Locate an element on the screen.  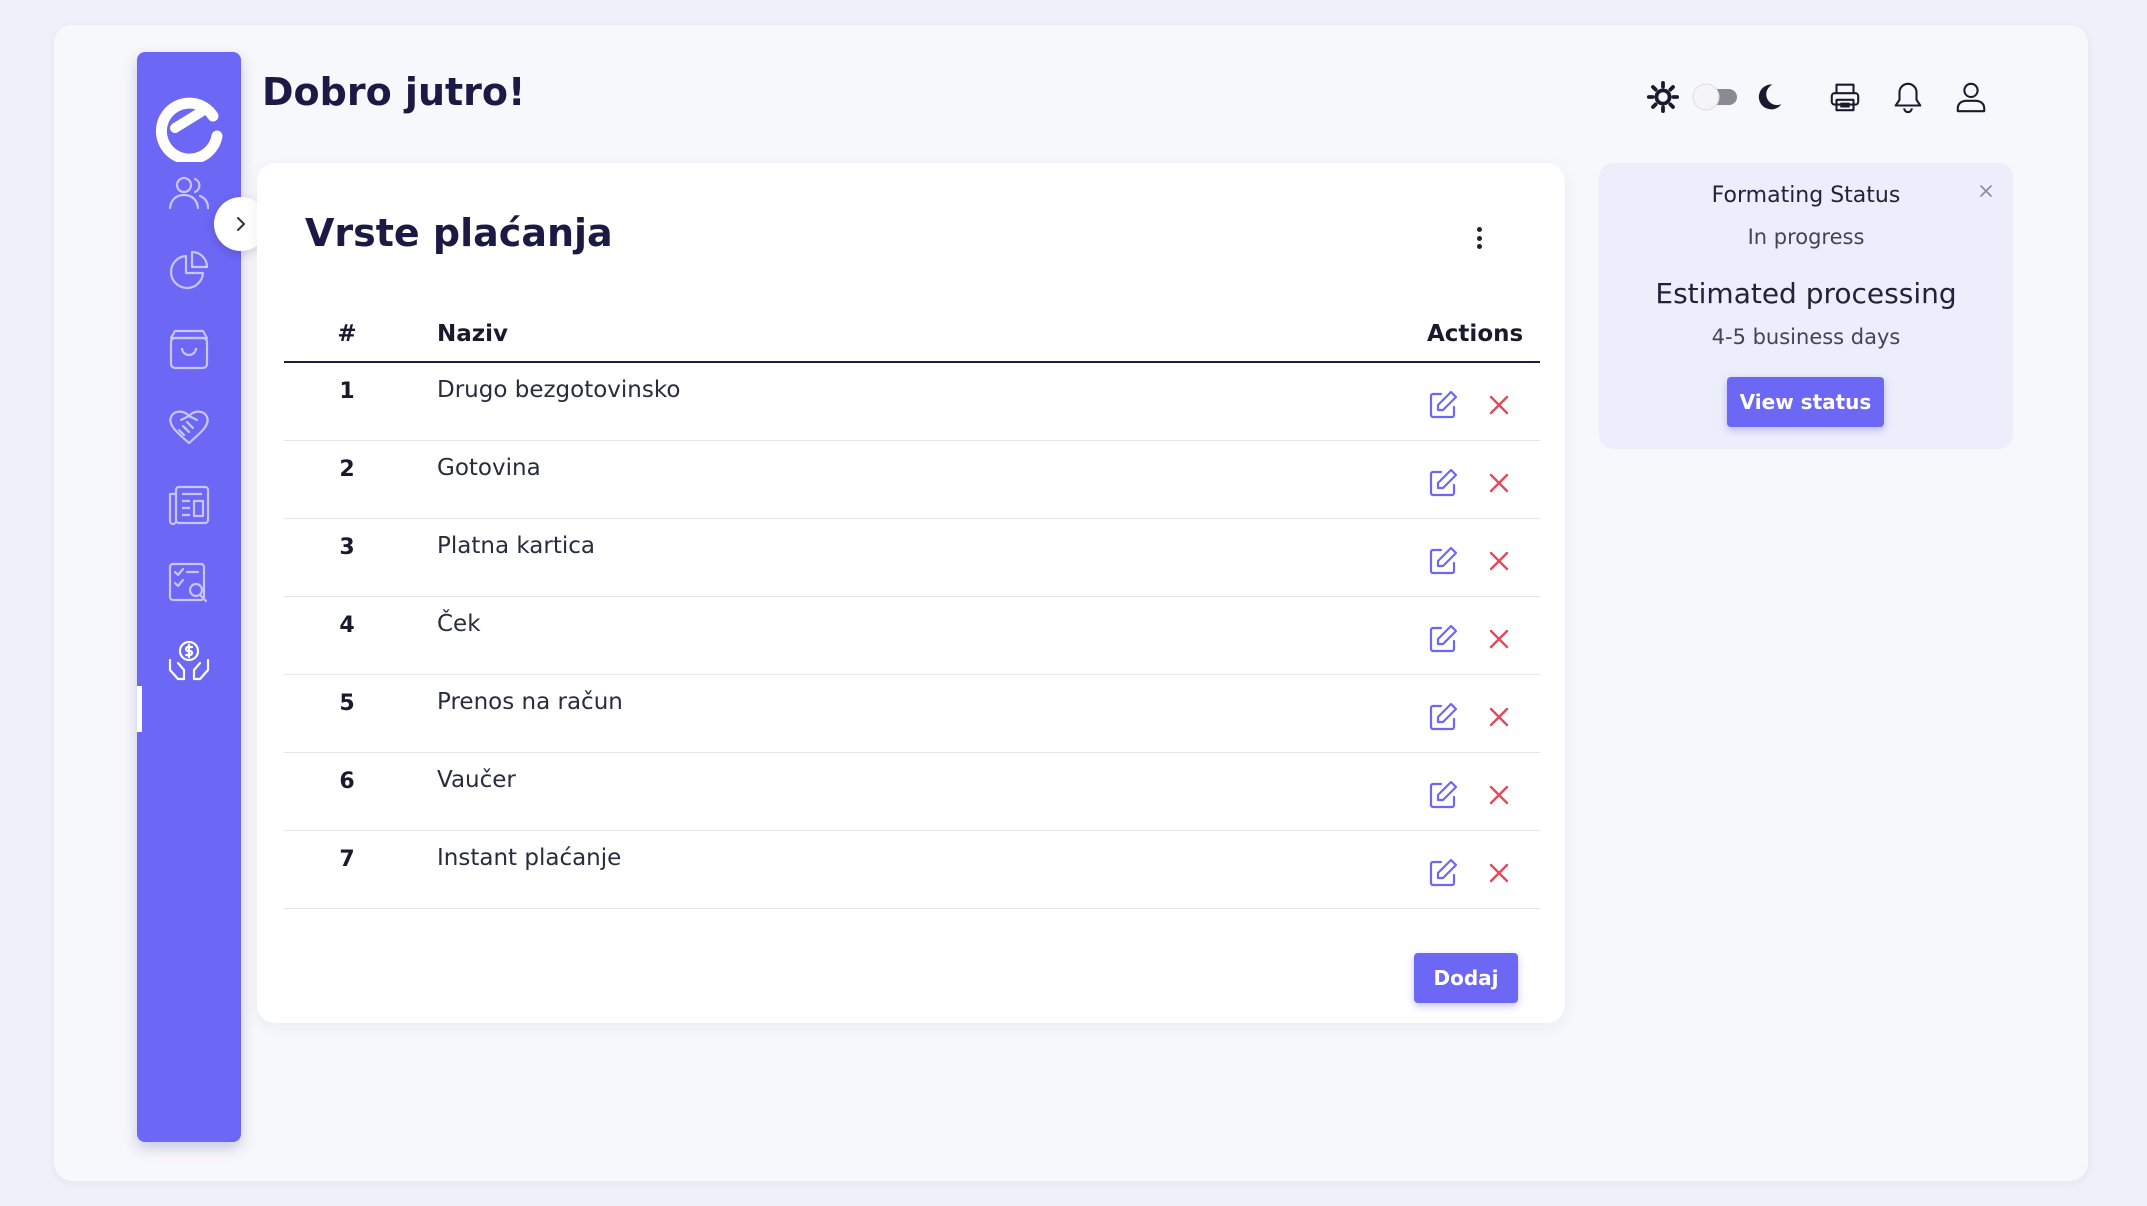
status-estimate-heading: Estimated processing is located at coordinates (1806, 293).